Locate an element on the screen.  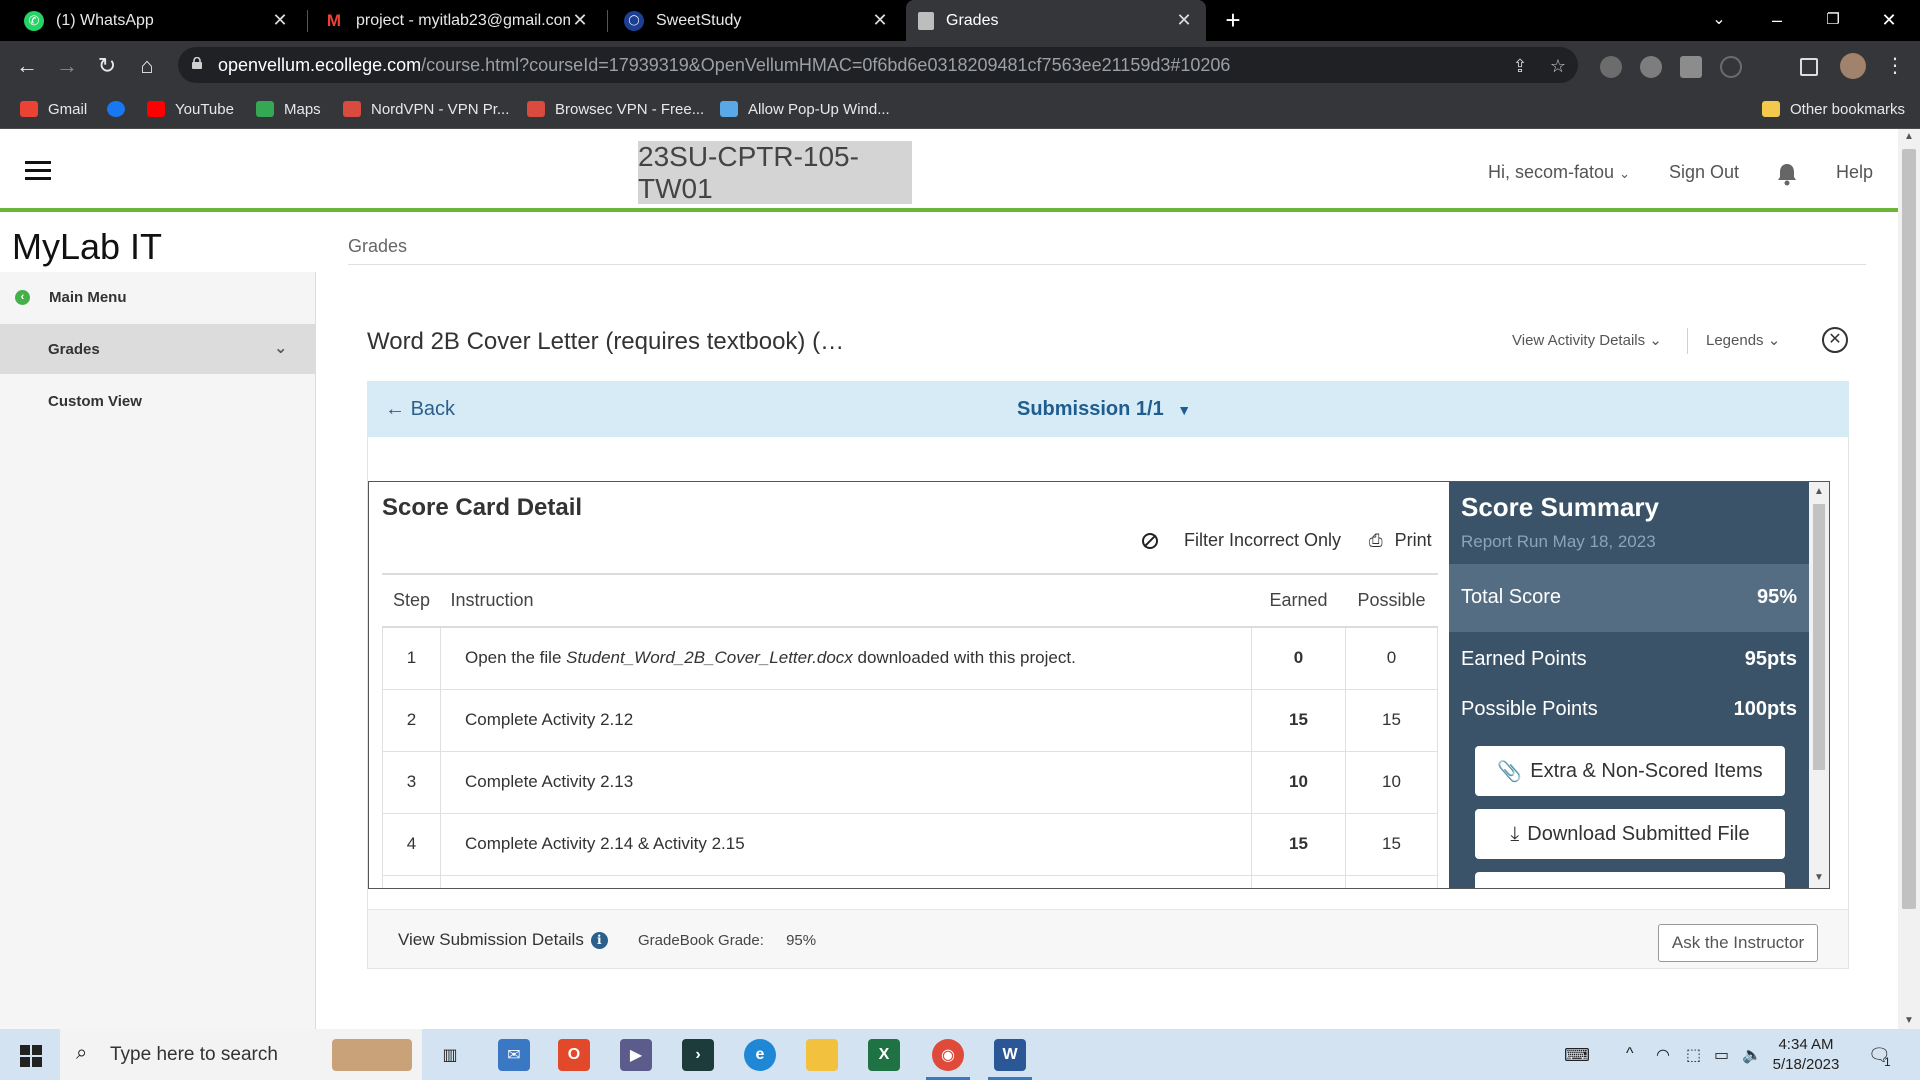
table-row: 3 Complete Activity 2.13 10 10 is located at coordinates (910, 782).